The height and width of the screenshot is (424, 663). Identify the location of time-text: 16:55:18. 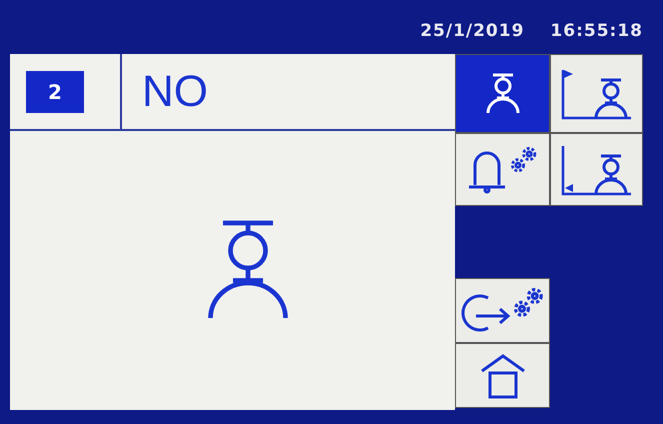
(596, 31).